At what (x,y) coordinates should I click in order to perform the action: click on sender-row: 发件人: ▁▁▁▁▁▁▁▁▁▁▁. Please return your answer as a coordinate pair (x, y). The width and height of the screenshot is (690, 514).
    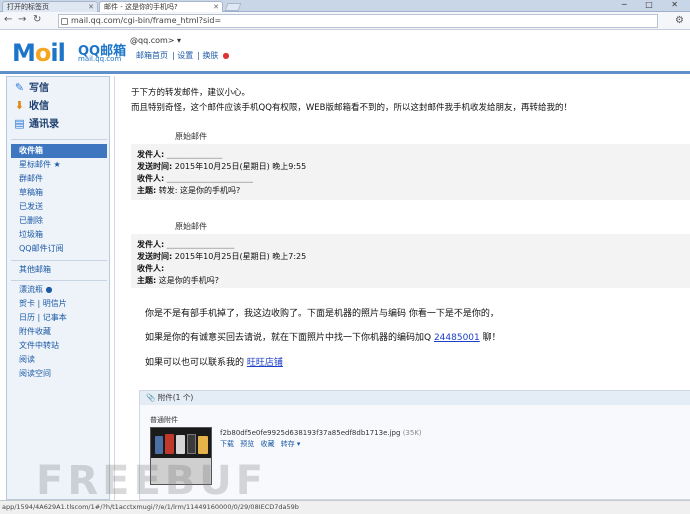
    Looking at the image, I should click on (186, 244).